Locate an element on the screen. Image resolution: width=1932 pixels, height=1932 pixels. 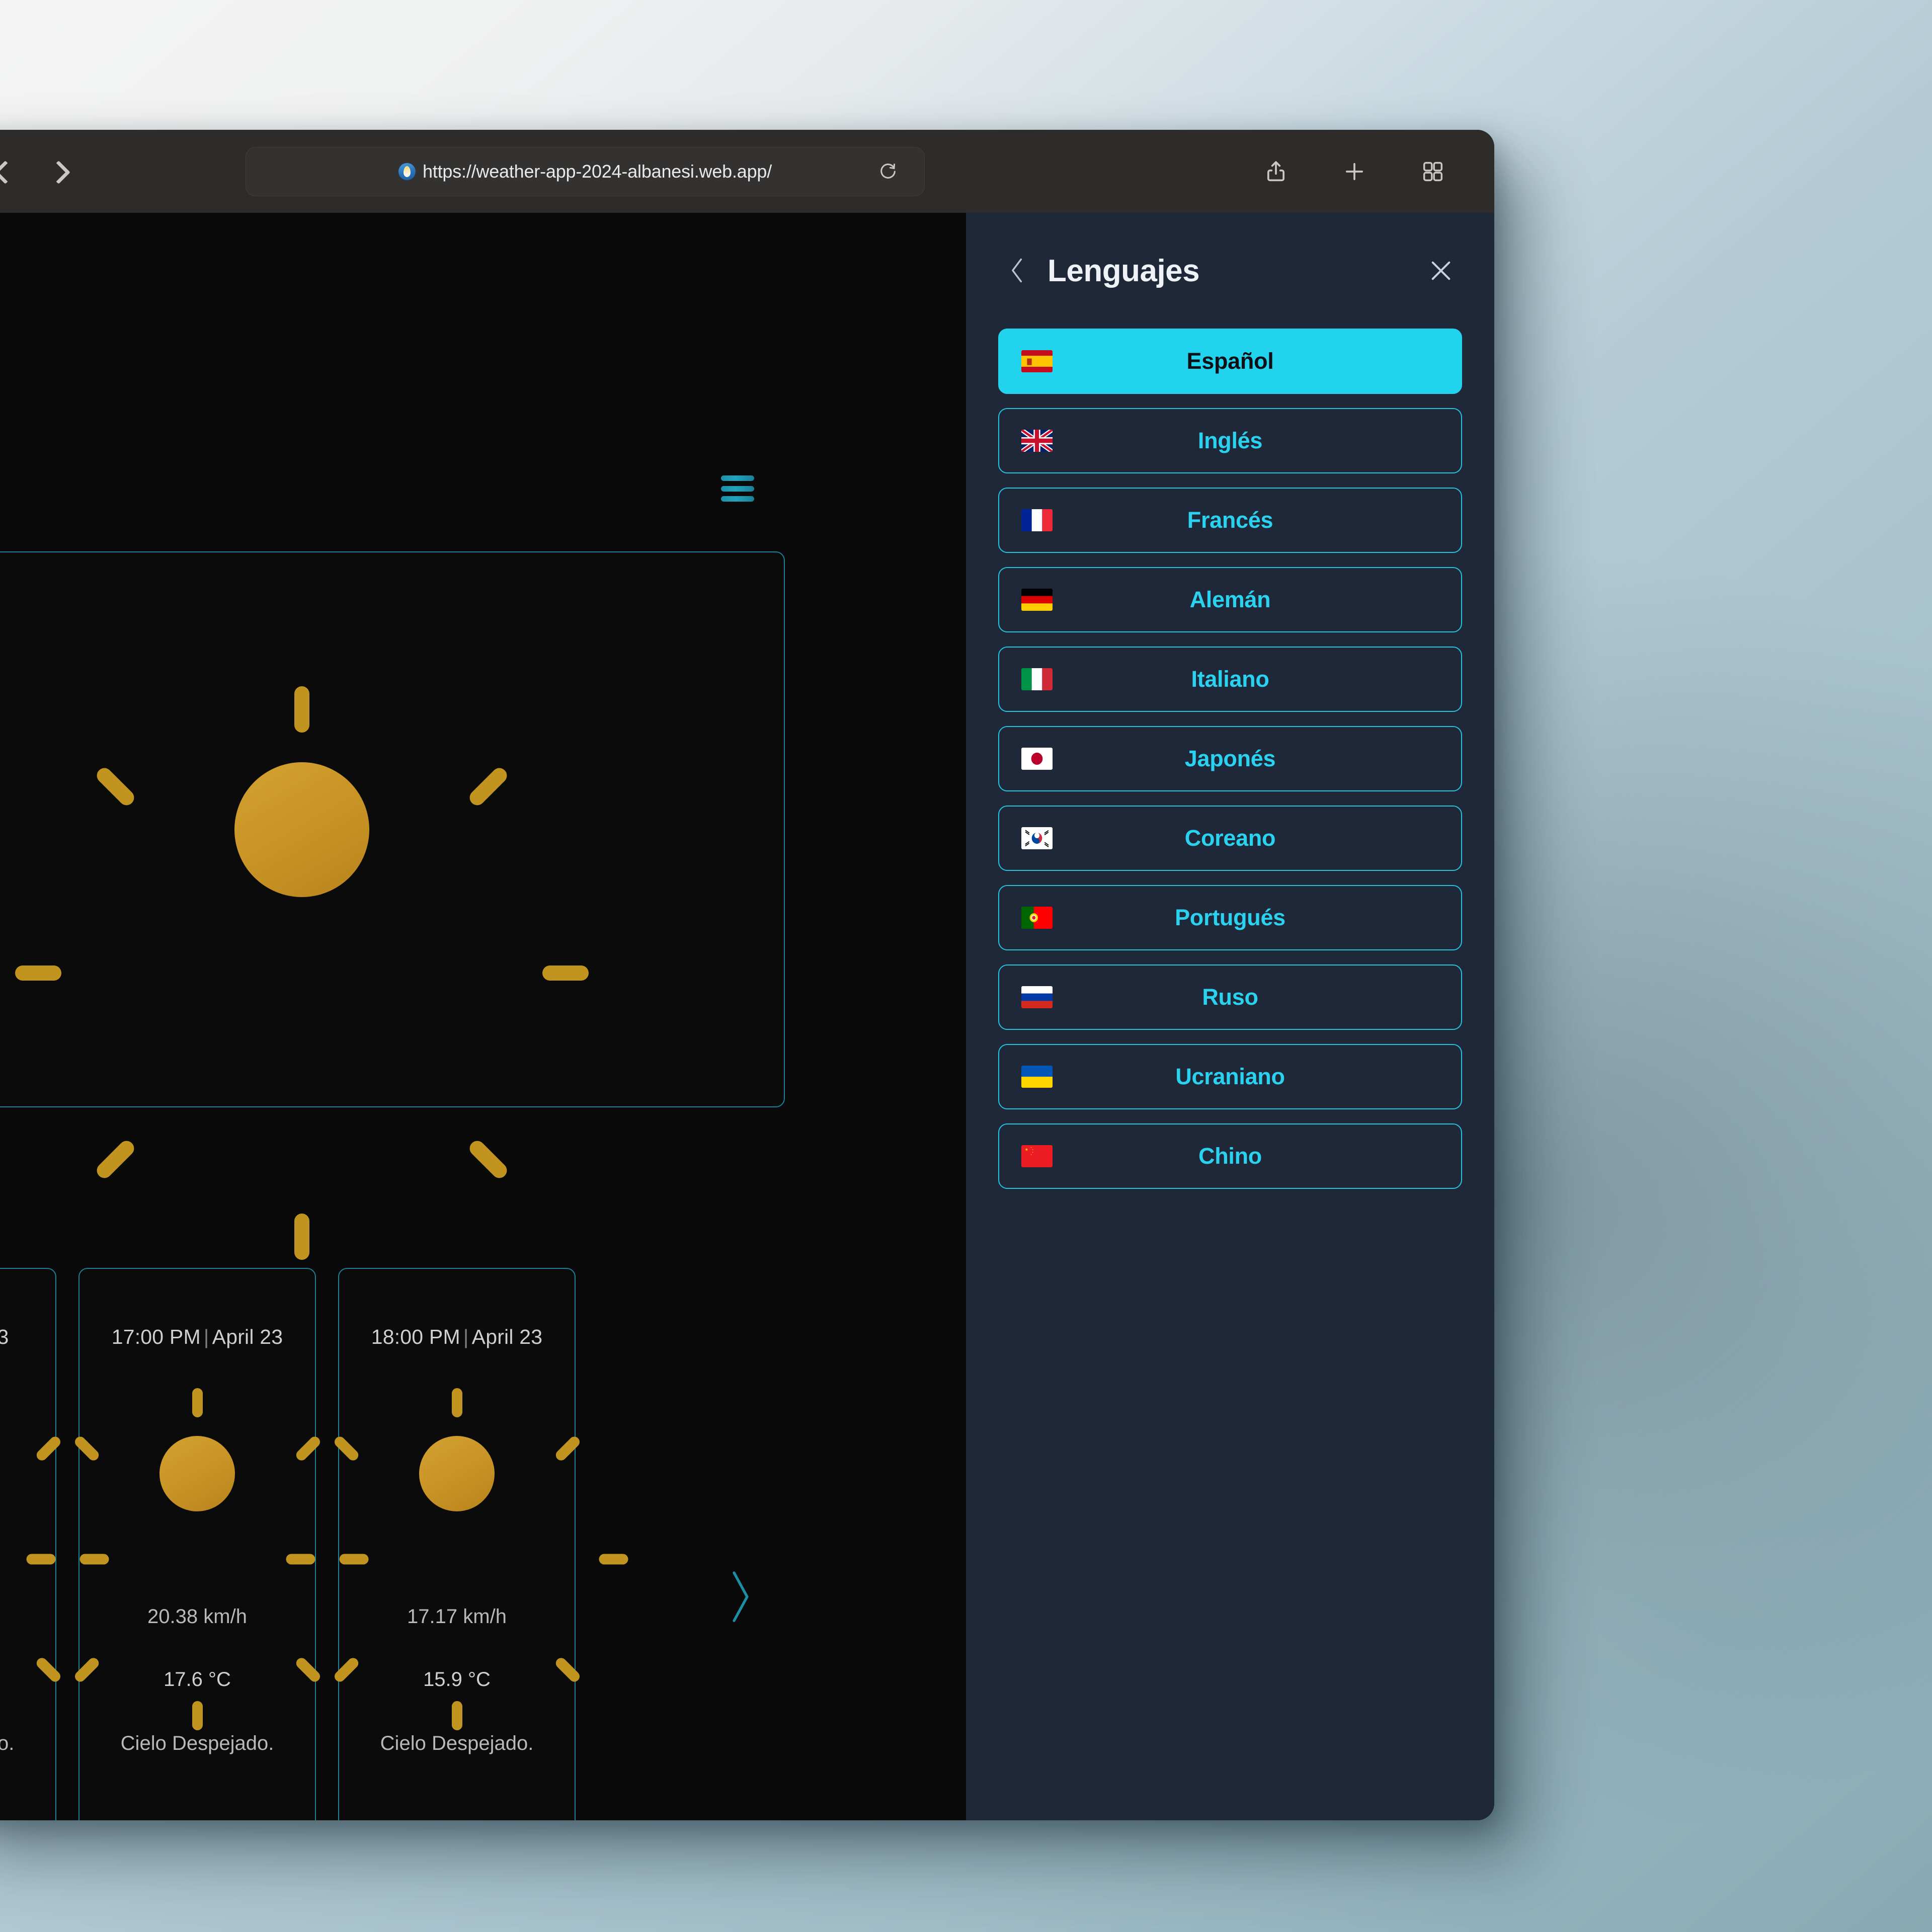
forecast-temperature: 15.9 °C is located at coordinates (457, 1680).